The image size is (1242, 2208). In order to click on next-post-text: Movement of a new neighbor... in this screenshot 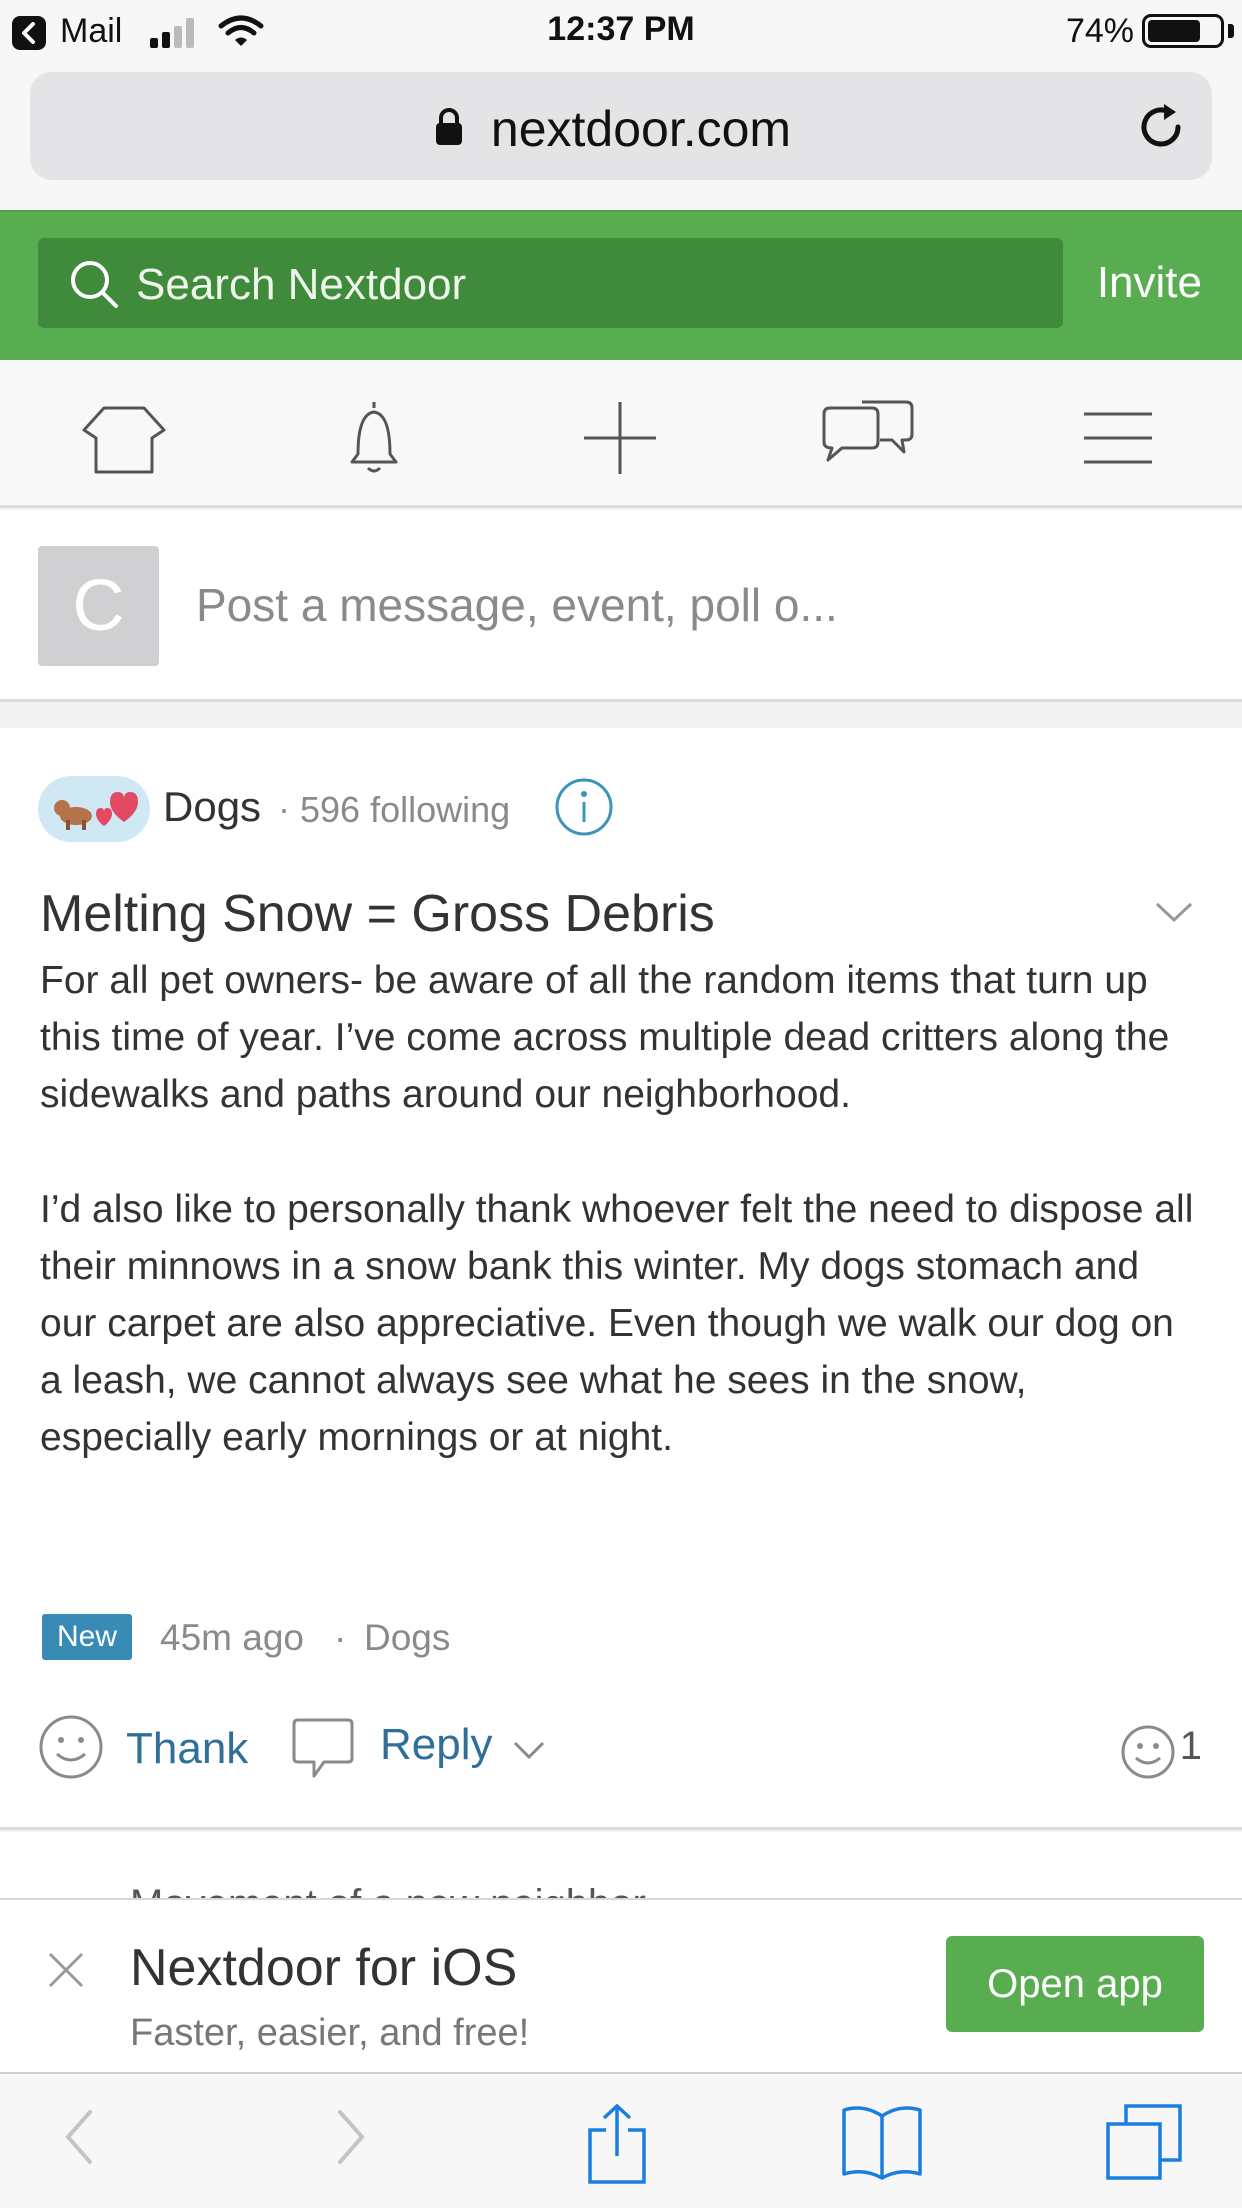, I will do `click(403, 1890)`.